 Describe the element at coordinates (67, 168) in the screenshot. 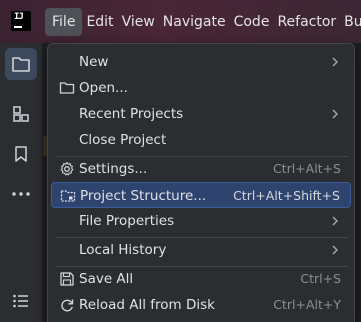

I see `gear-icon` at that location.